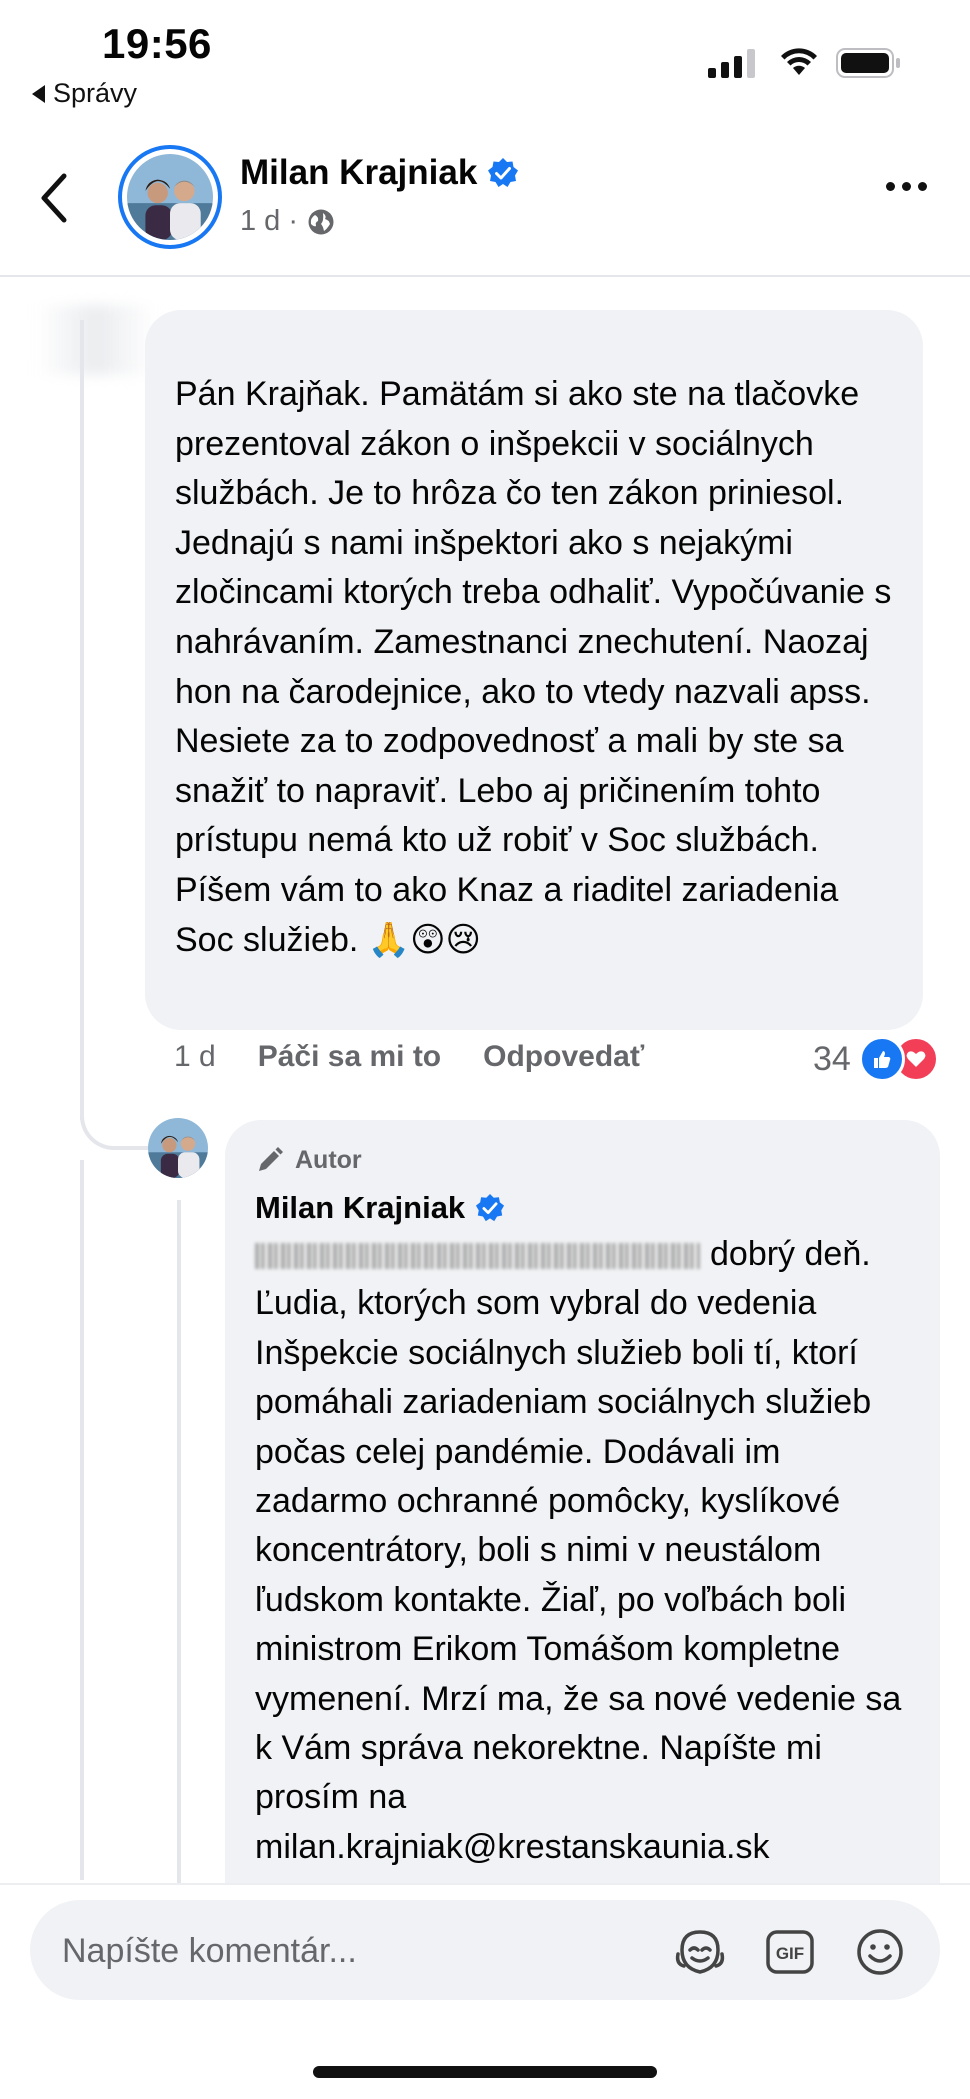  I want to click on post-time: 1 d ·, so click(269, 221).